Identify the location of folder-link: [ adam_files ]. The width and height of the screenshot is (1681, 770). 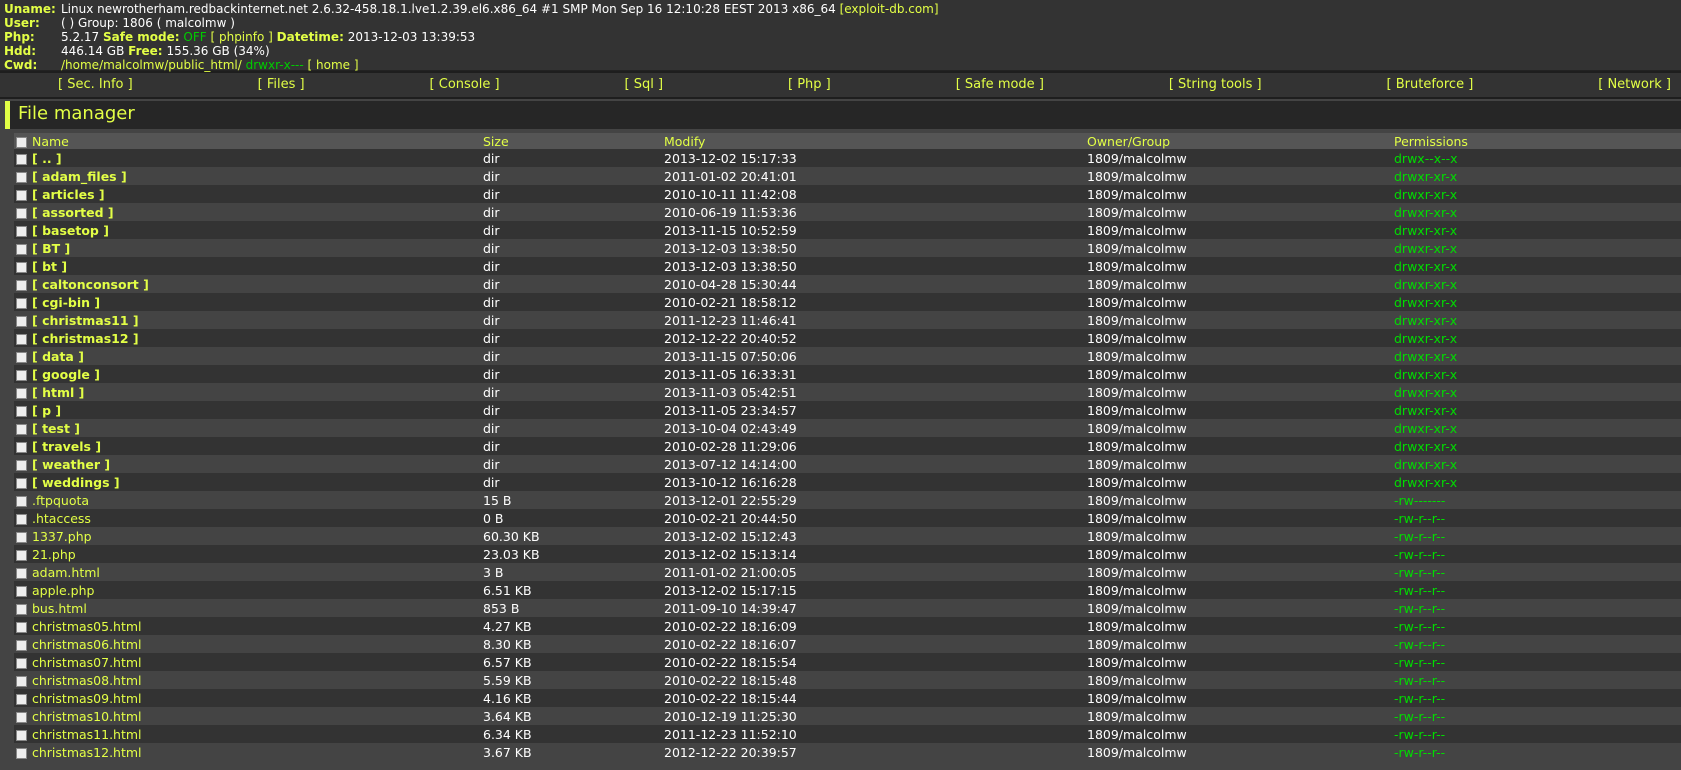
(79, 176).